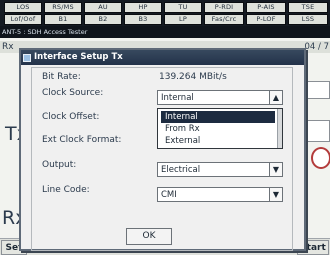 This screenshot has height=255, width=330. What do you see at coordinates (23, 19) in the screenshot?
I see `alarm-lof-oof: Lof/Oof` at bounding box center [23, 19].